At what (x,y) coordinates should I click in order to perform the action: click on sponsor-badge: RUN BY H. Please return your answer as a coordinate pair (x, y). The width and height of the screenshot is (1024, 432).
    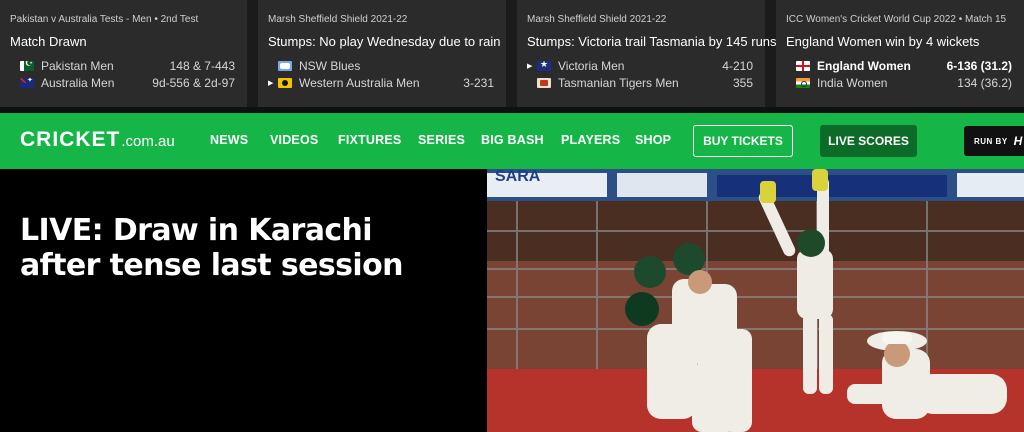
    Looking at the image, I should click on (994, 141).